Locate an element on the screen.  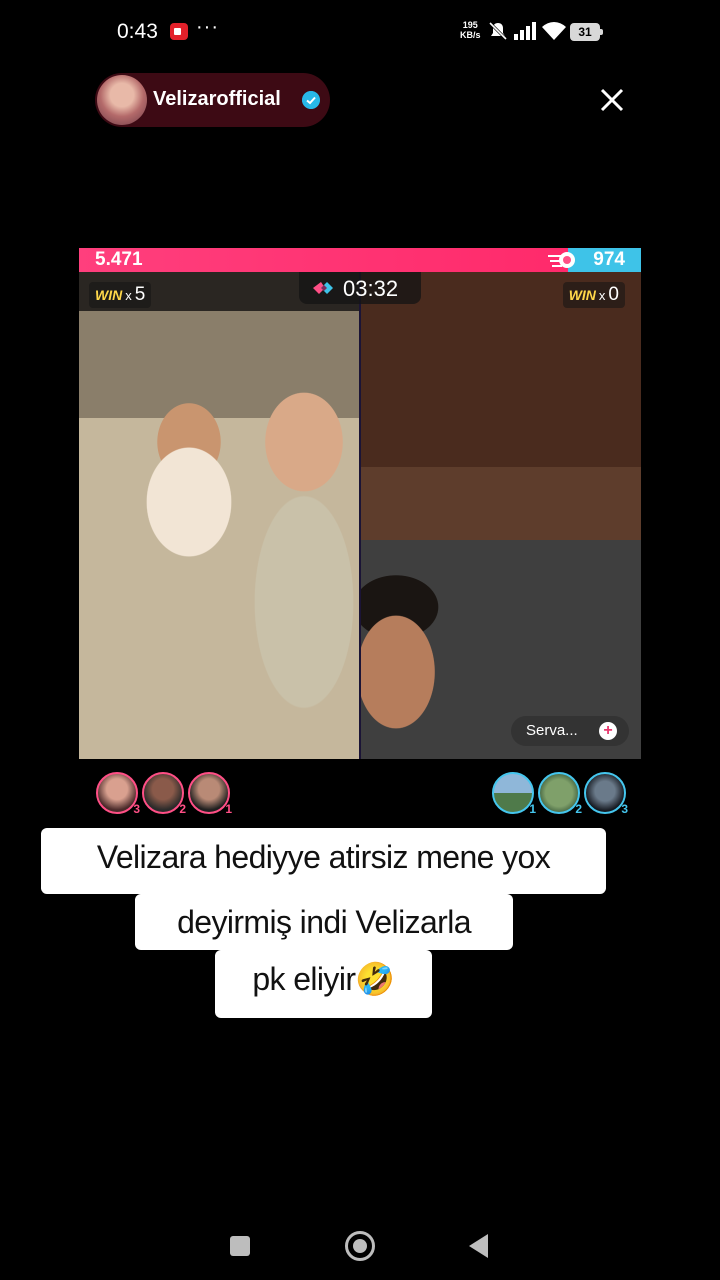
guest-chip: Serva... + is located at coordinates (570, 731).